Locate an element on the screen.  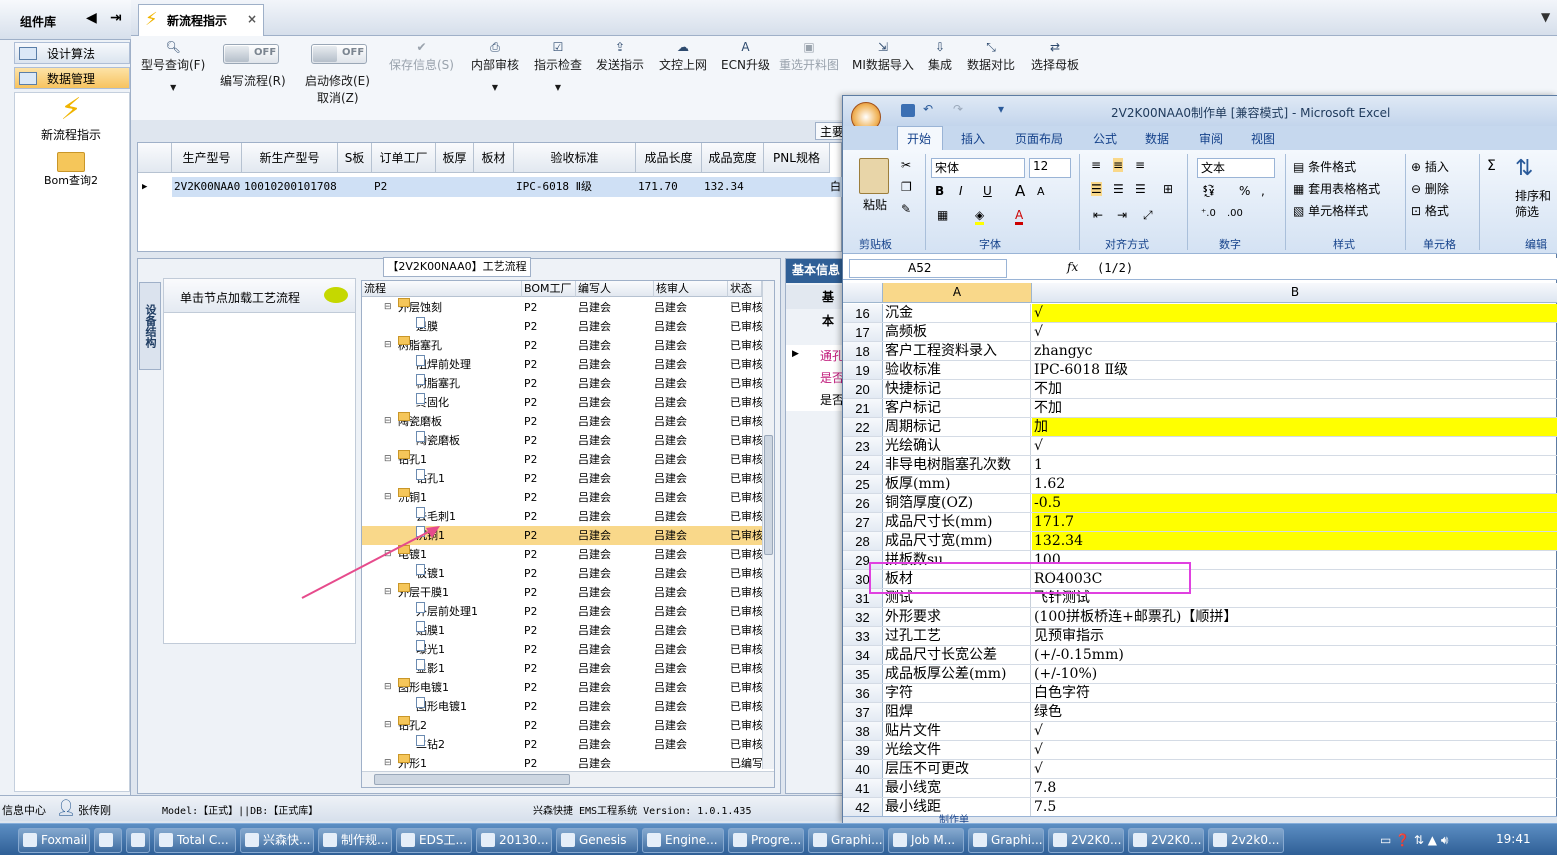
paste-button: 粘贴 is located at coordinates (875, 204).